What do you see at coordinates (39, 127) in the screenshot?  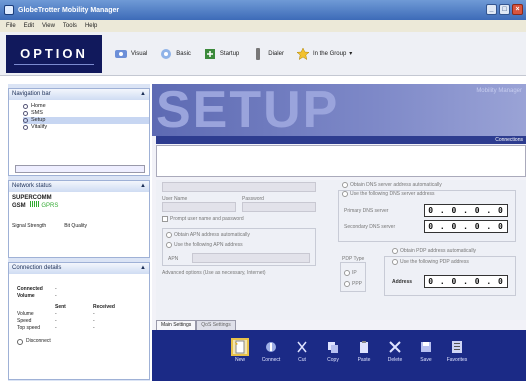 I see `nav-item-label: Vitalify` at bounding box center [39, 127].